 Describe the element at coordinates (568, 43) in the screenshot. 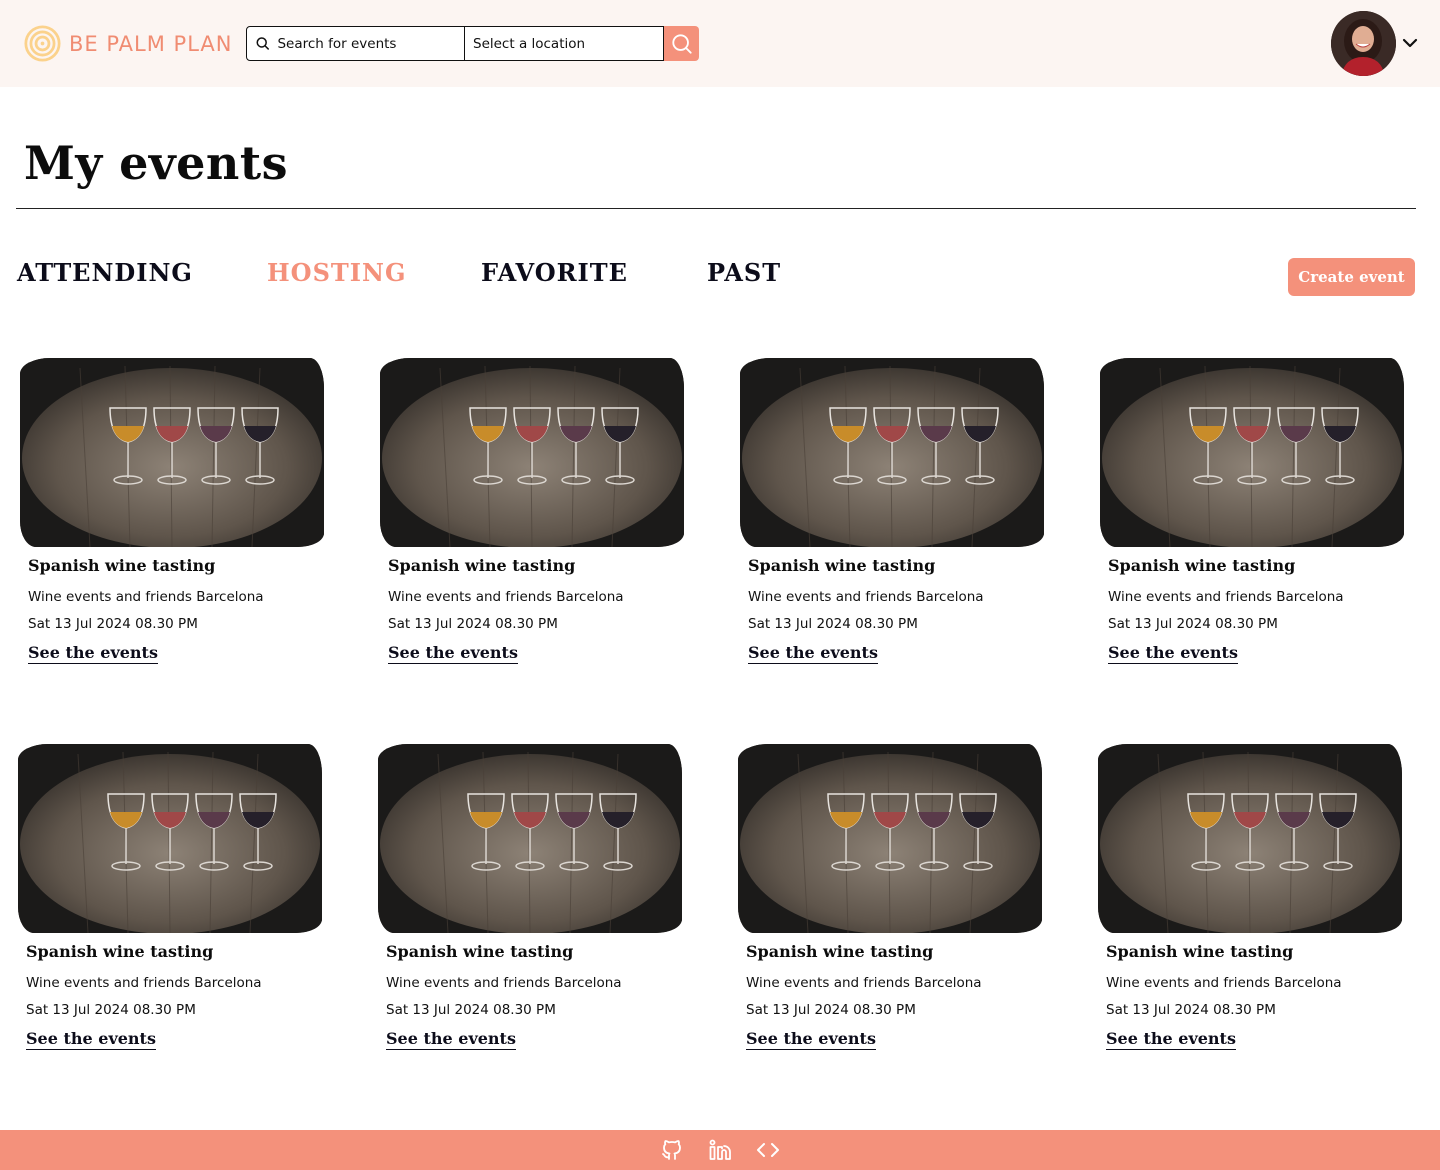

I see `location-input` at that location.